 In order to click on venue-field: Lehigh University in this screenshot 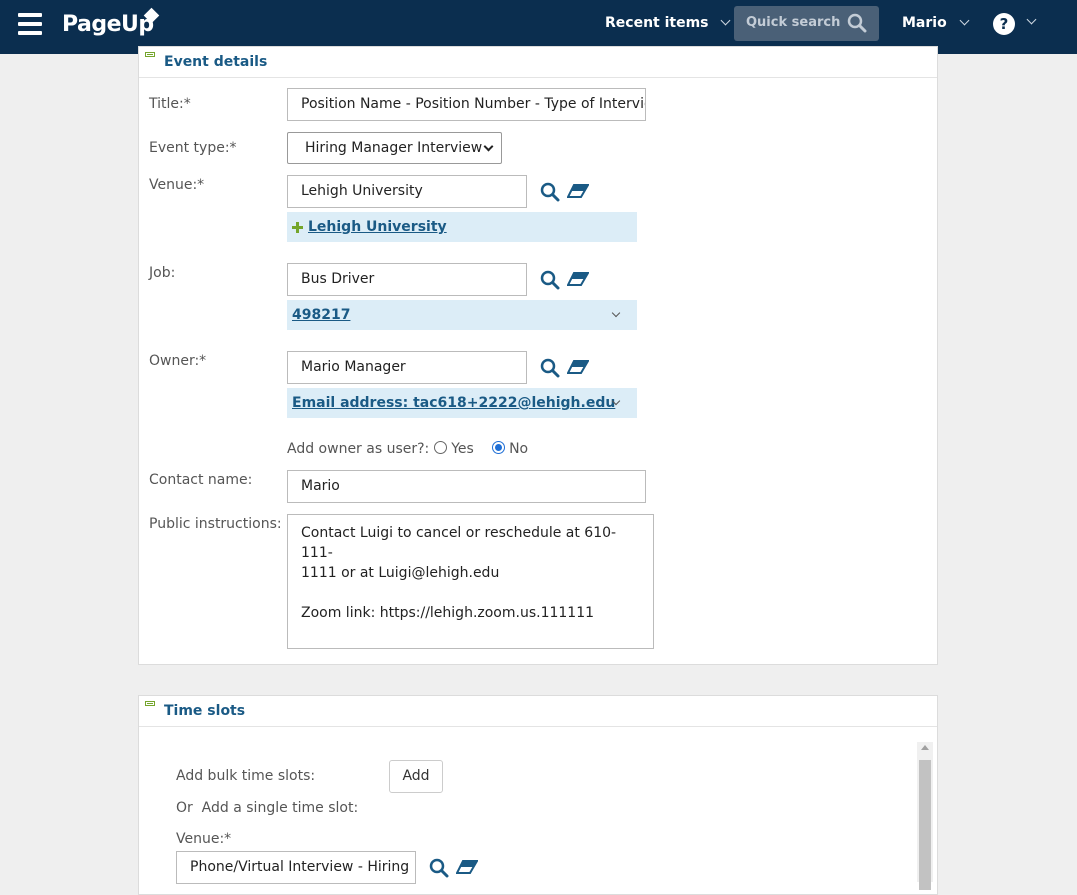, I will do `click(407, 191)`.